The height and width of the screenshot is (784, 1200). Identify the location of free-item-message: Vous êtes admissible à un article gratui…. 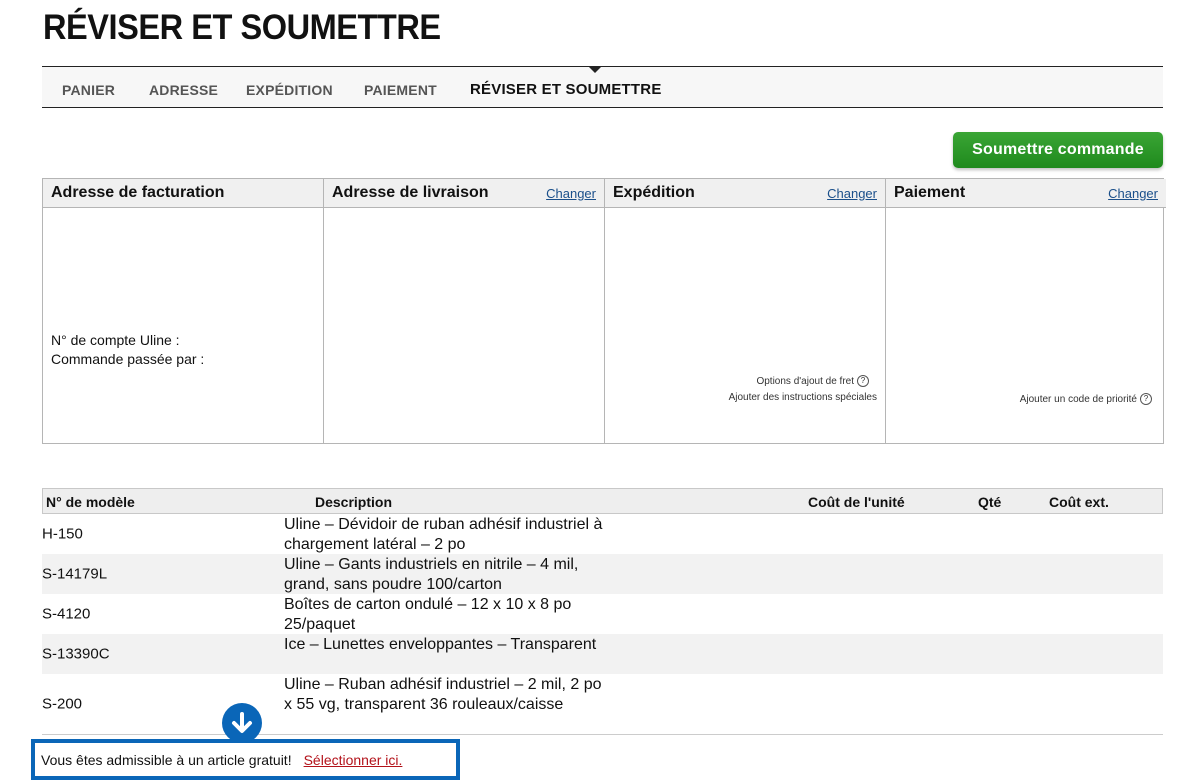
(166, 759).